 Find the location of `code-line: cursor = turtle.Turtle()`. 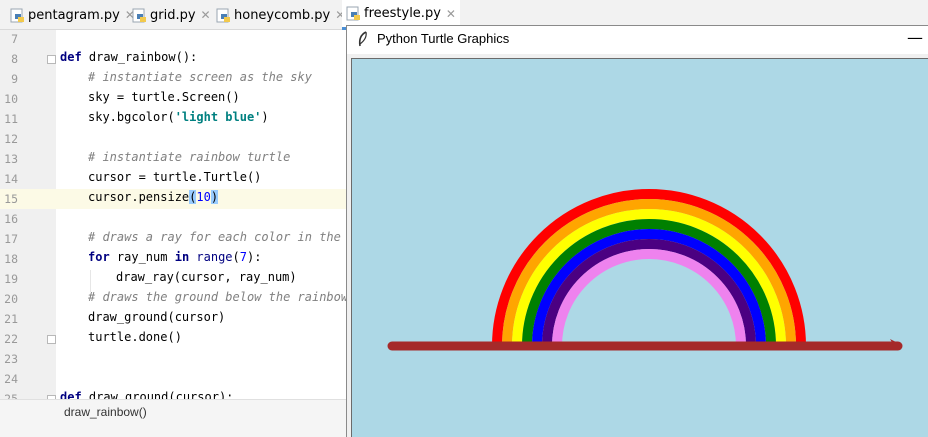

code-line: cursor = turtle.Turtle() is located at coordinates (174, 177).